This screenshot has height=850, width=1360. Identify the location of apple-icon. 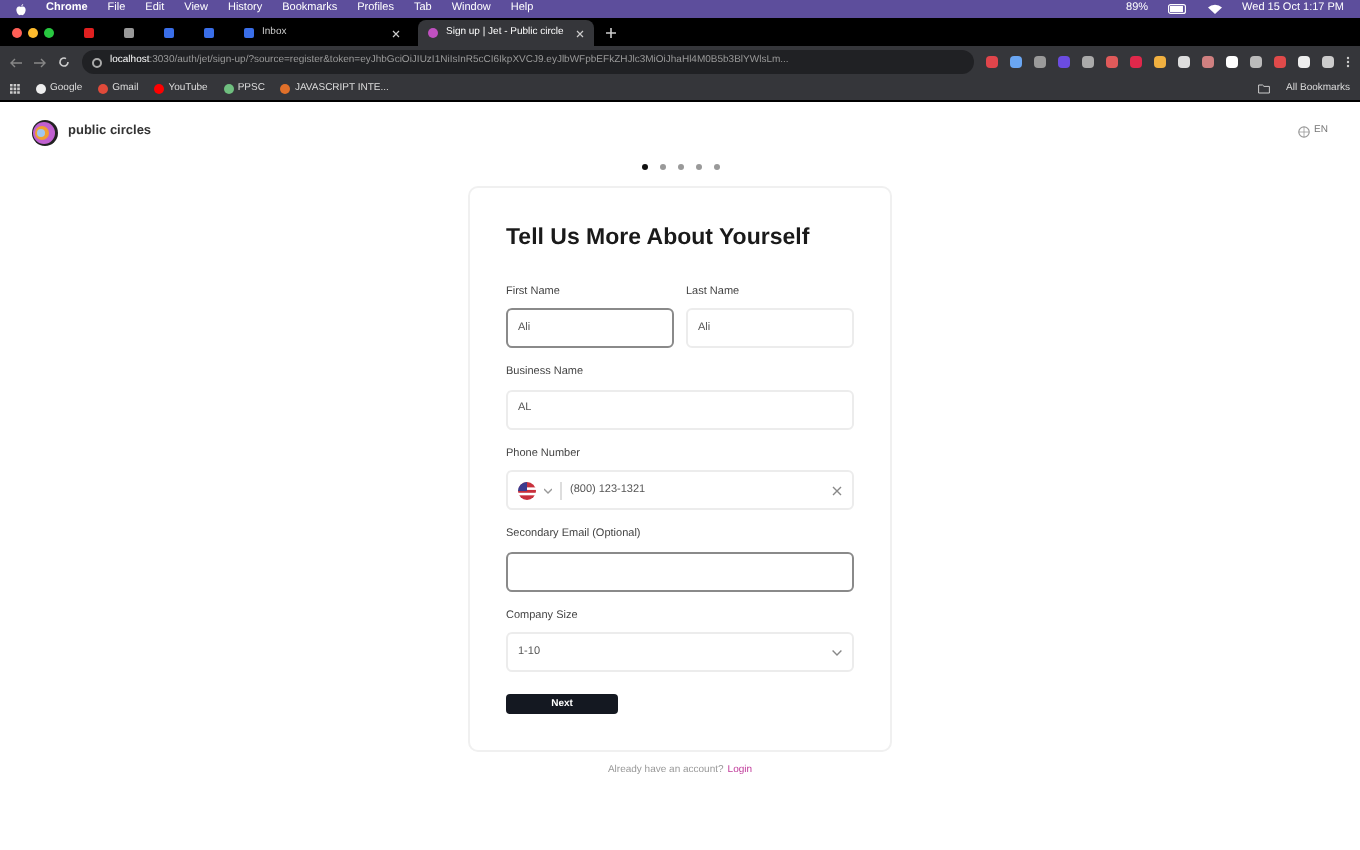
(21, 9).